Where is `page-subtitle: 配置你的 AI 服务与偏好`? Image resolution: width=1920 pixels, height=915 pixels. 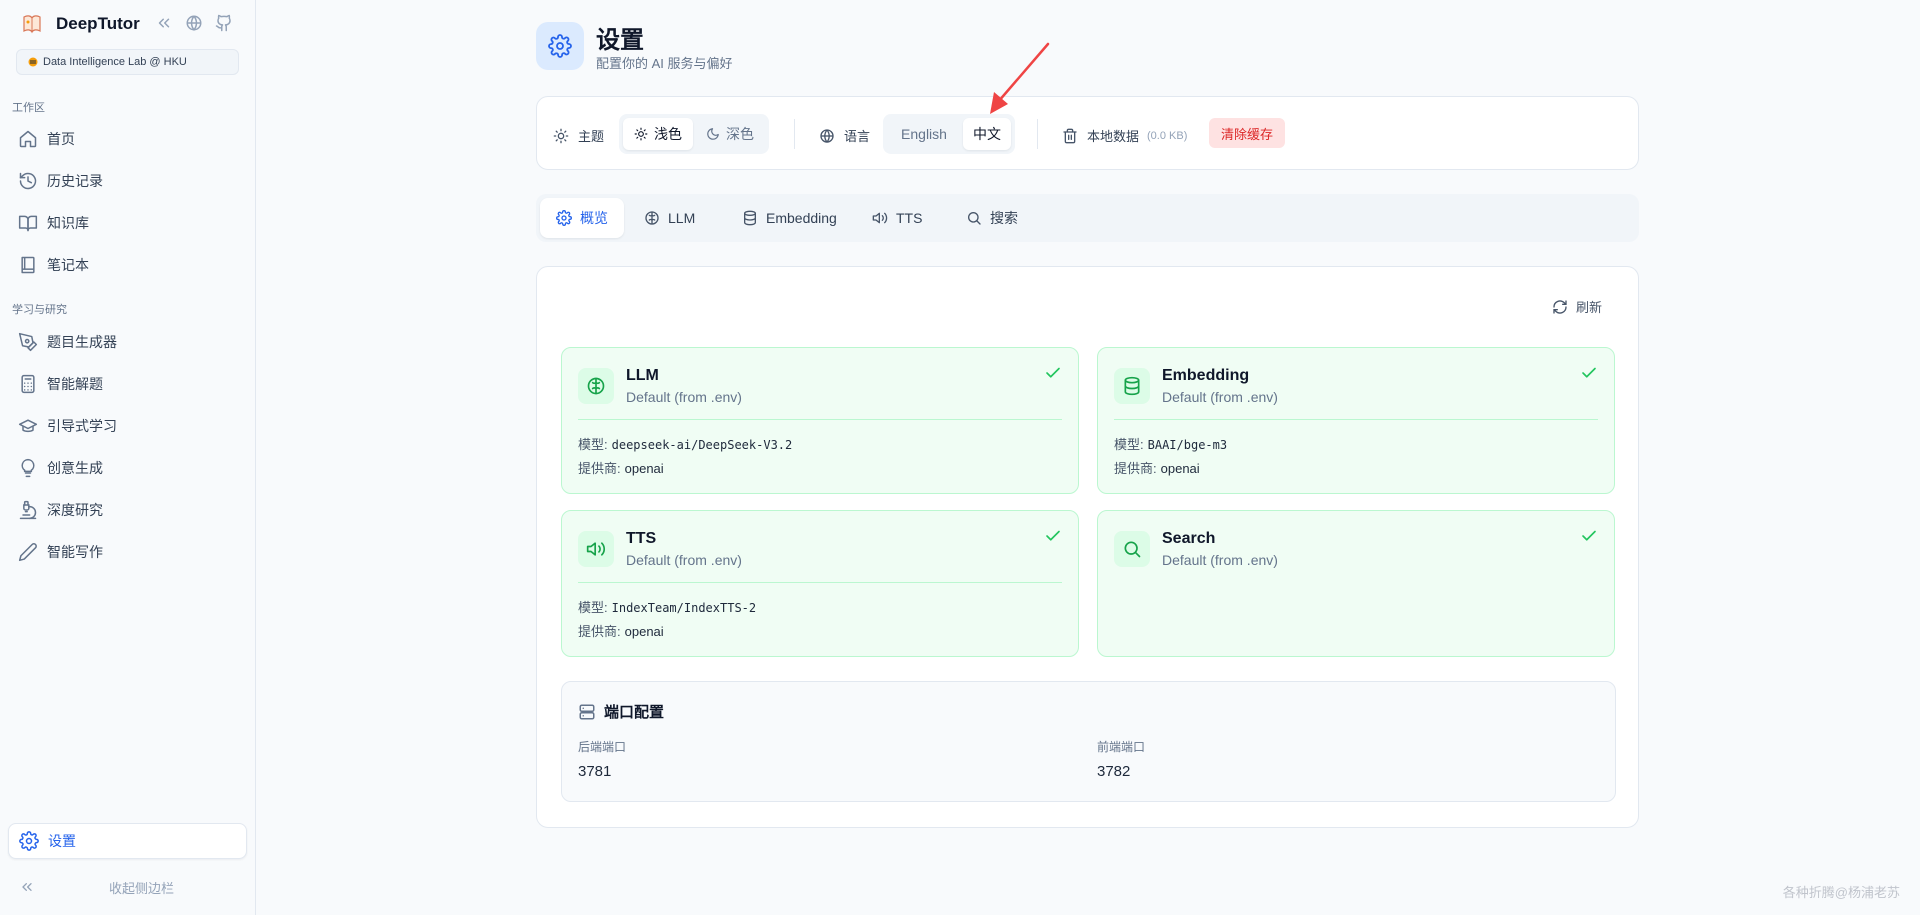 page-subtitle: 配置你的 AI 服务与偏好 is located at coordinates (664, 63).